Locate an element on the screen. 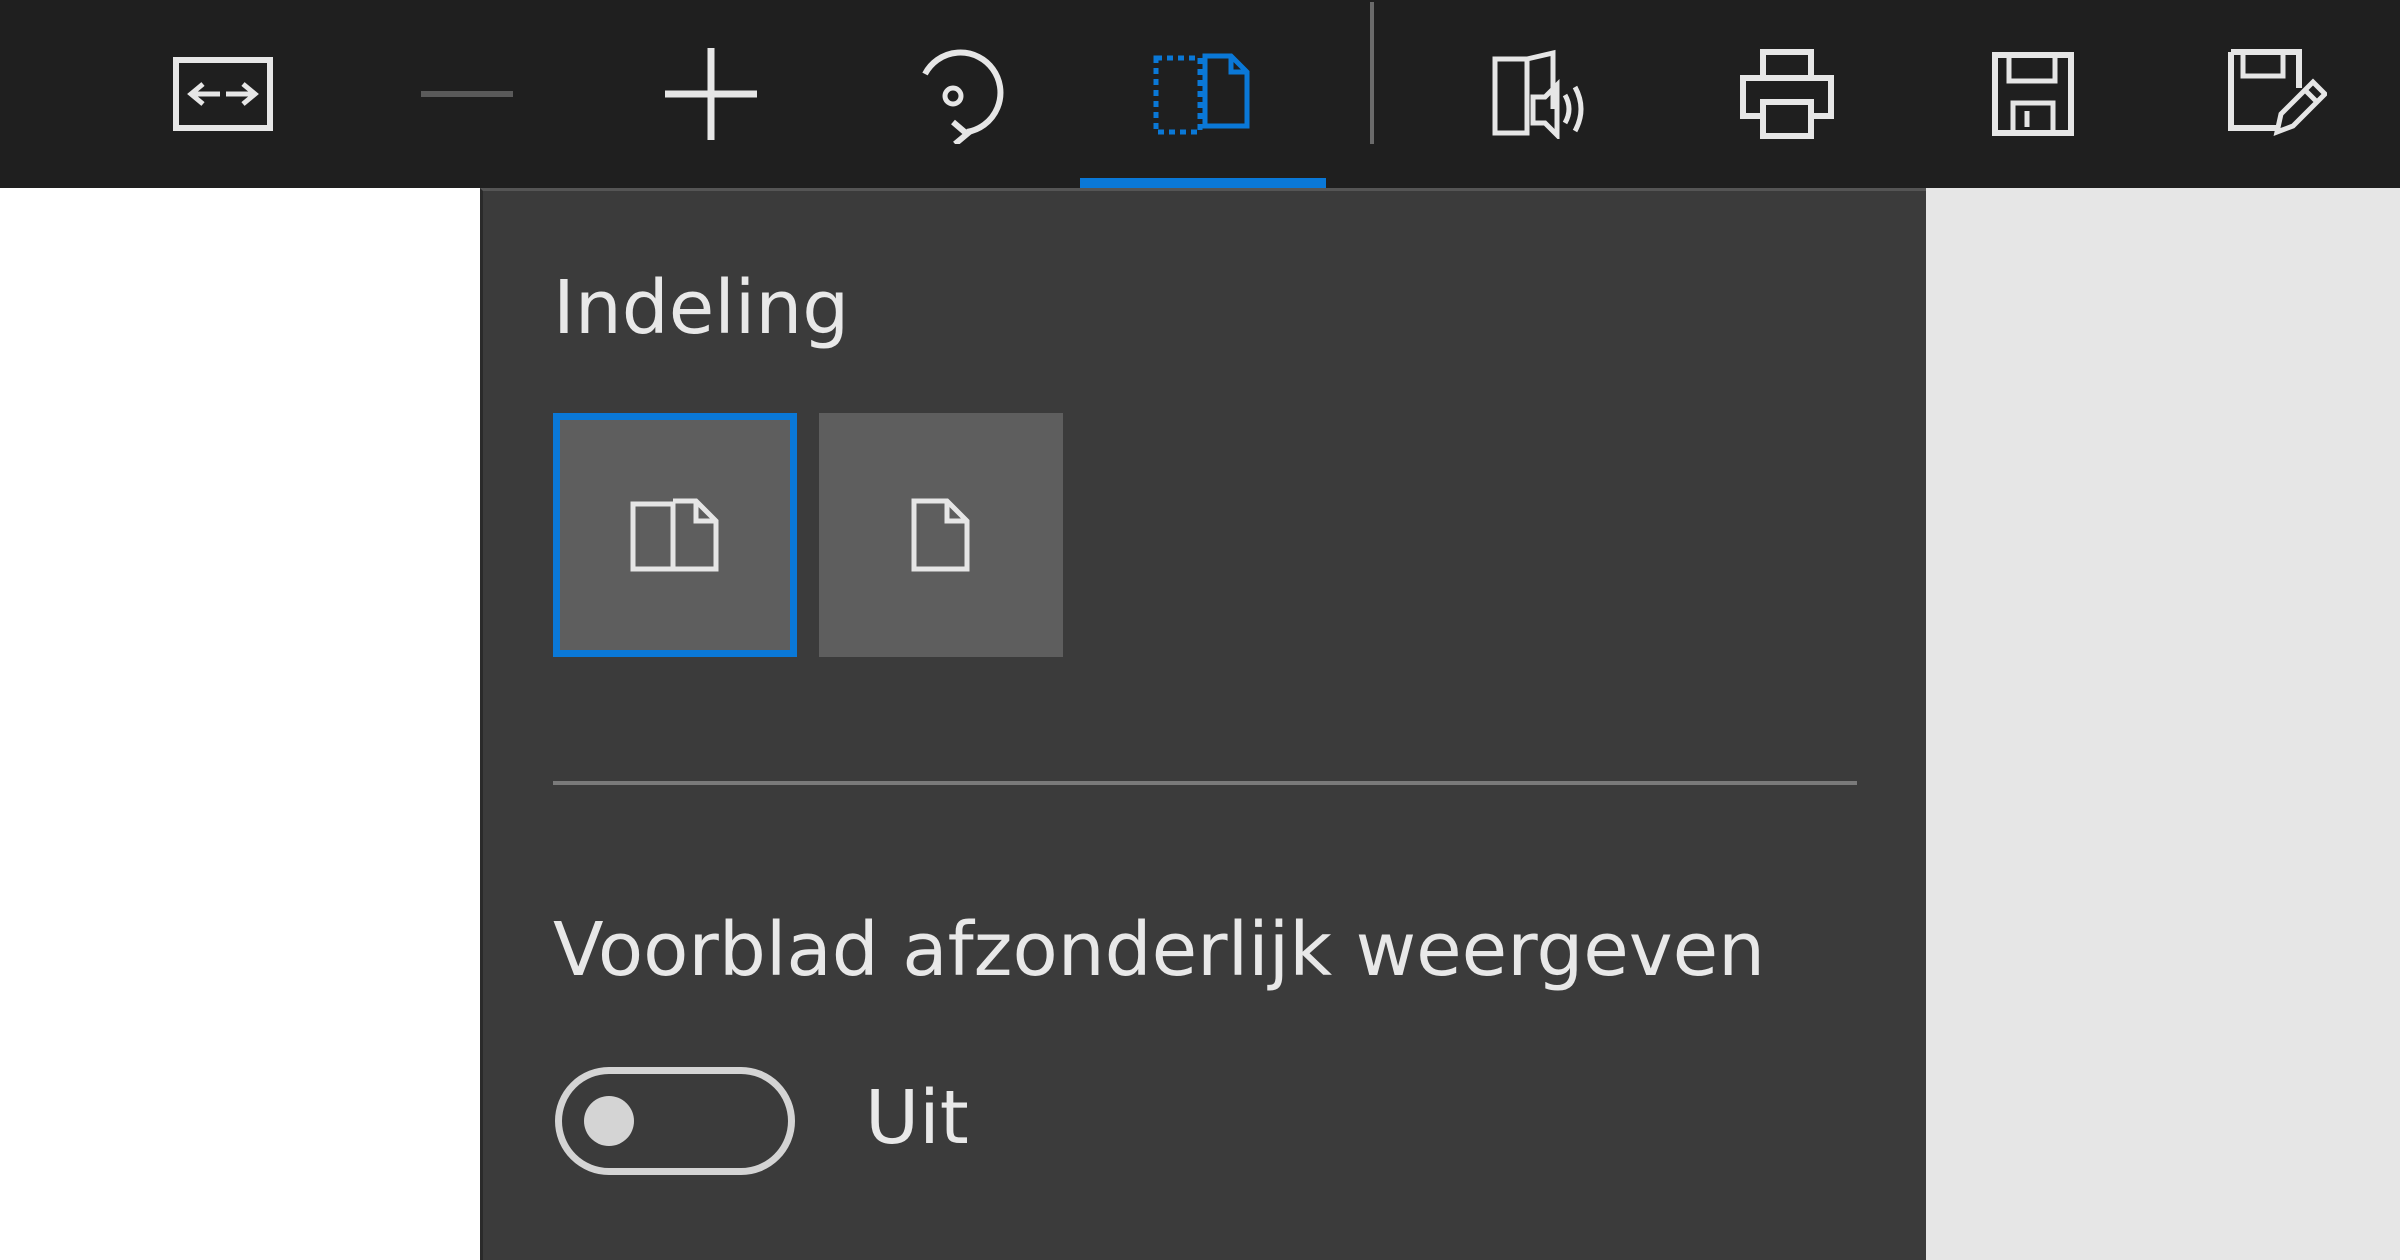 This screenshot has width=2400, height=1260. toggle-state-label: Uit is located at coordinates (917, 1118).